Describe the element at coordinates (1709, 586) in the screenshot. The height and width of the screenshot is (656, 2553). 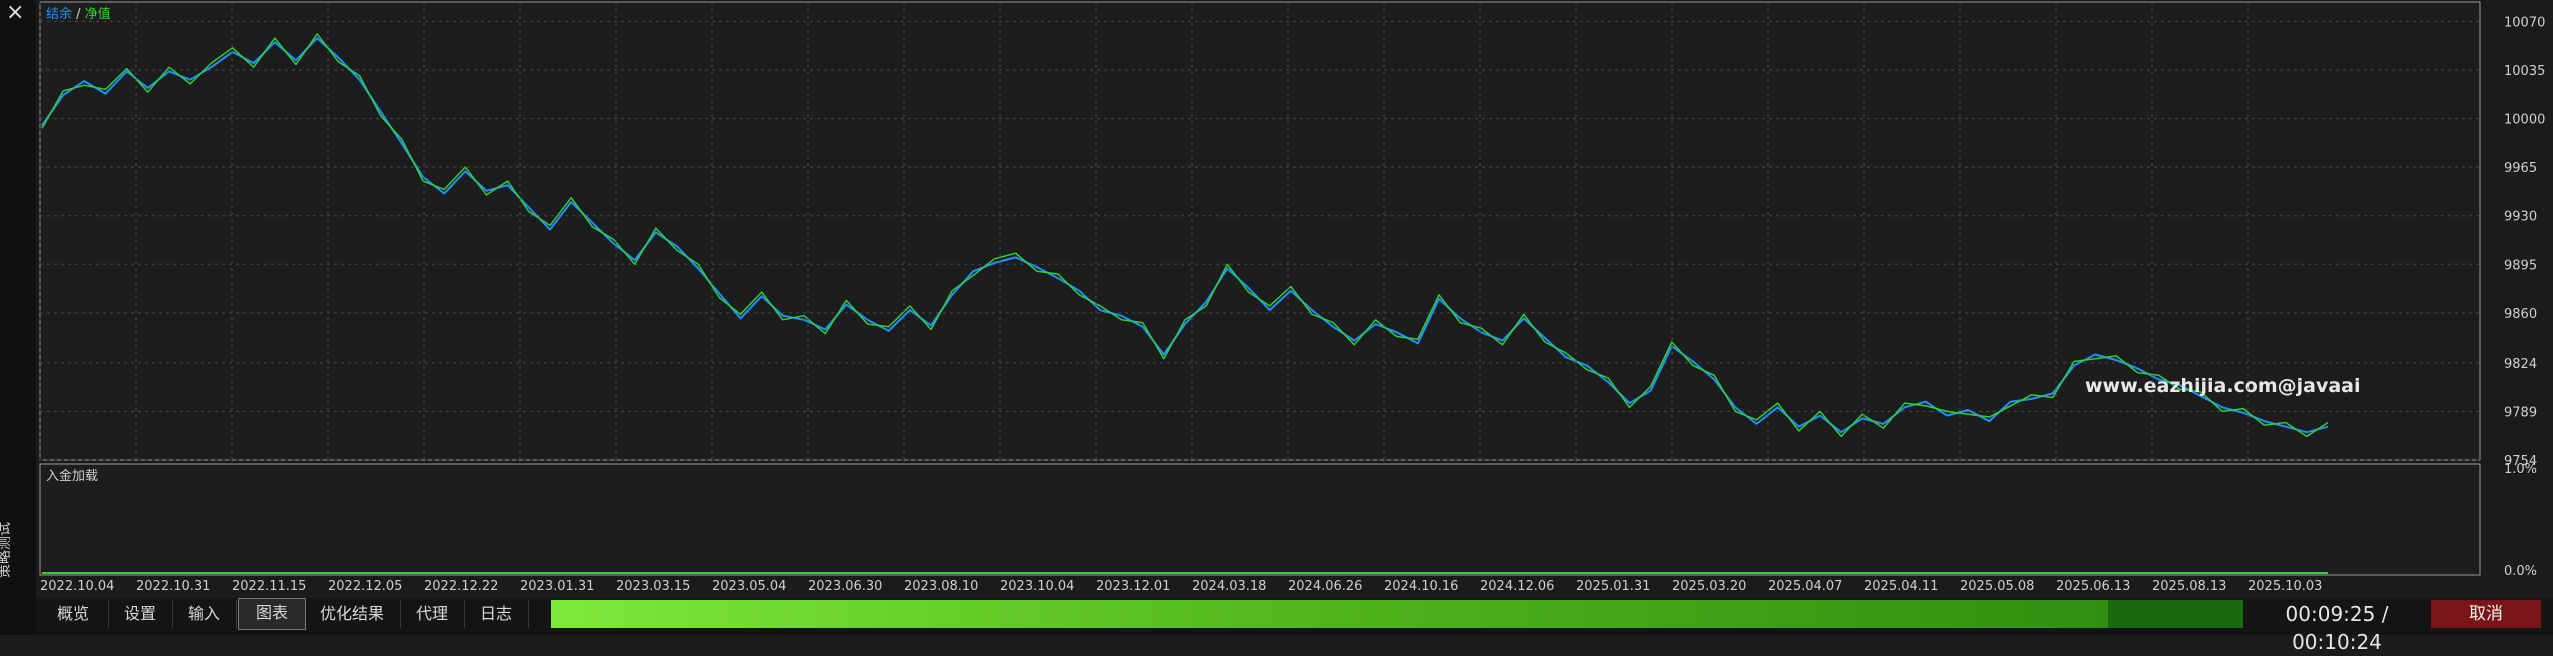
I see `x-tick-label: 2025.03.20` at that location.